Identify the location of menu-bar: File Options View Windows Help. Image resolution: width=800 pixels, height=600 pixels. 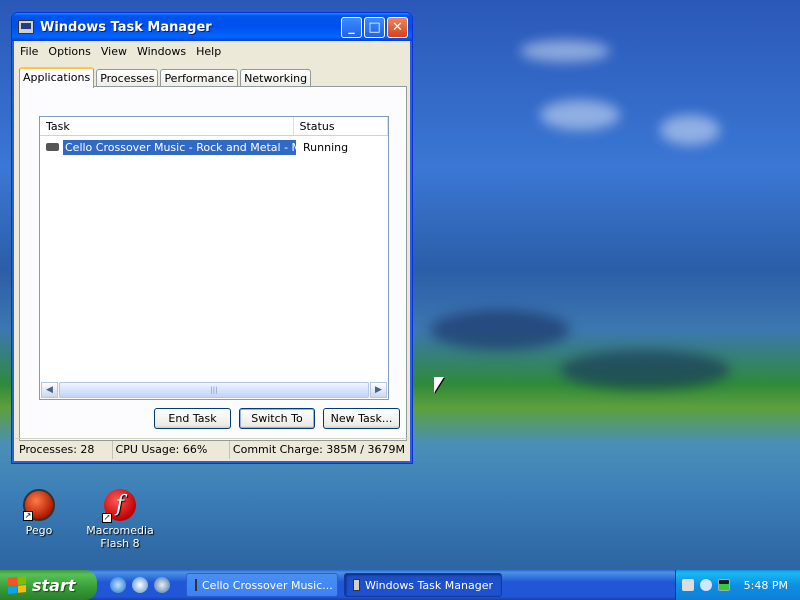
(212, 51).